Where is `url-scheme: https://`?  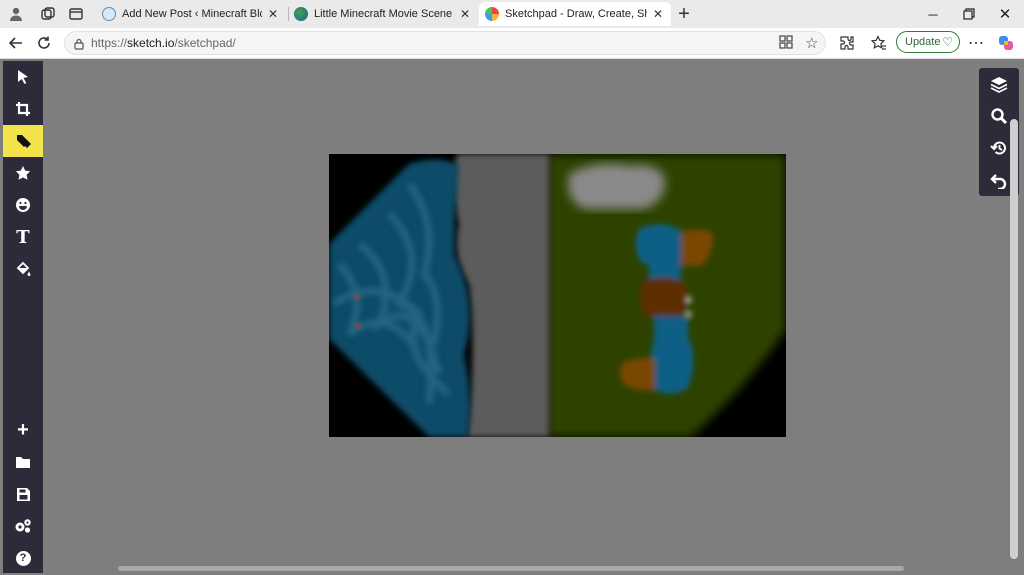
url-scheme: https:// is located at coordinates (109, 43).